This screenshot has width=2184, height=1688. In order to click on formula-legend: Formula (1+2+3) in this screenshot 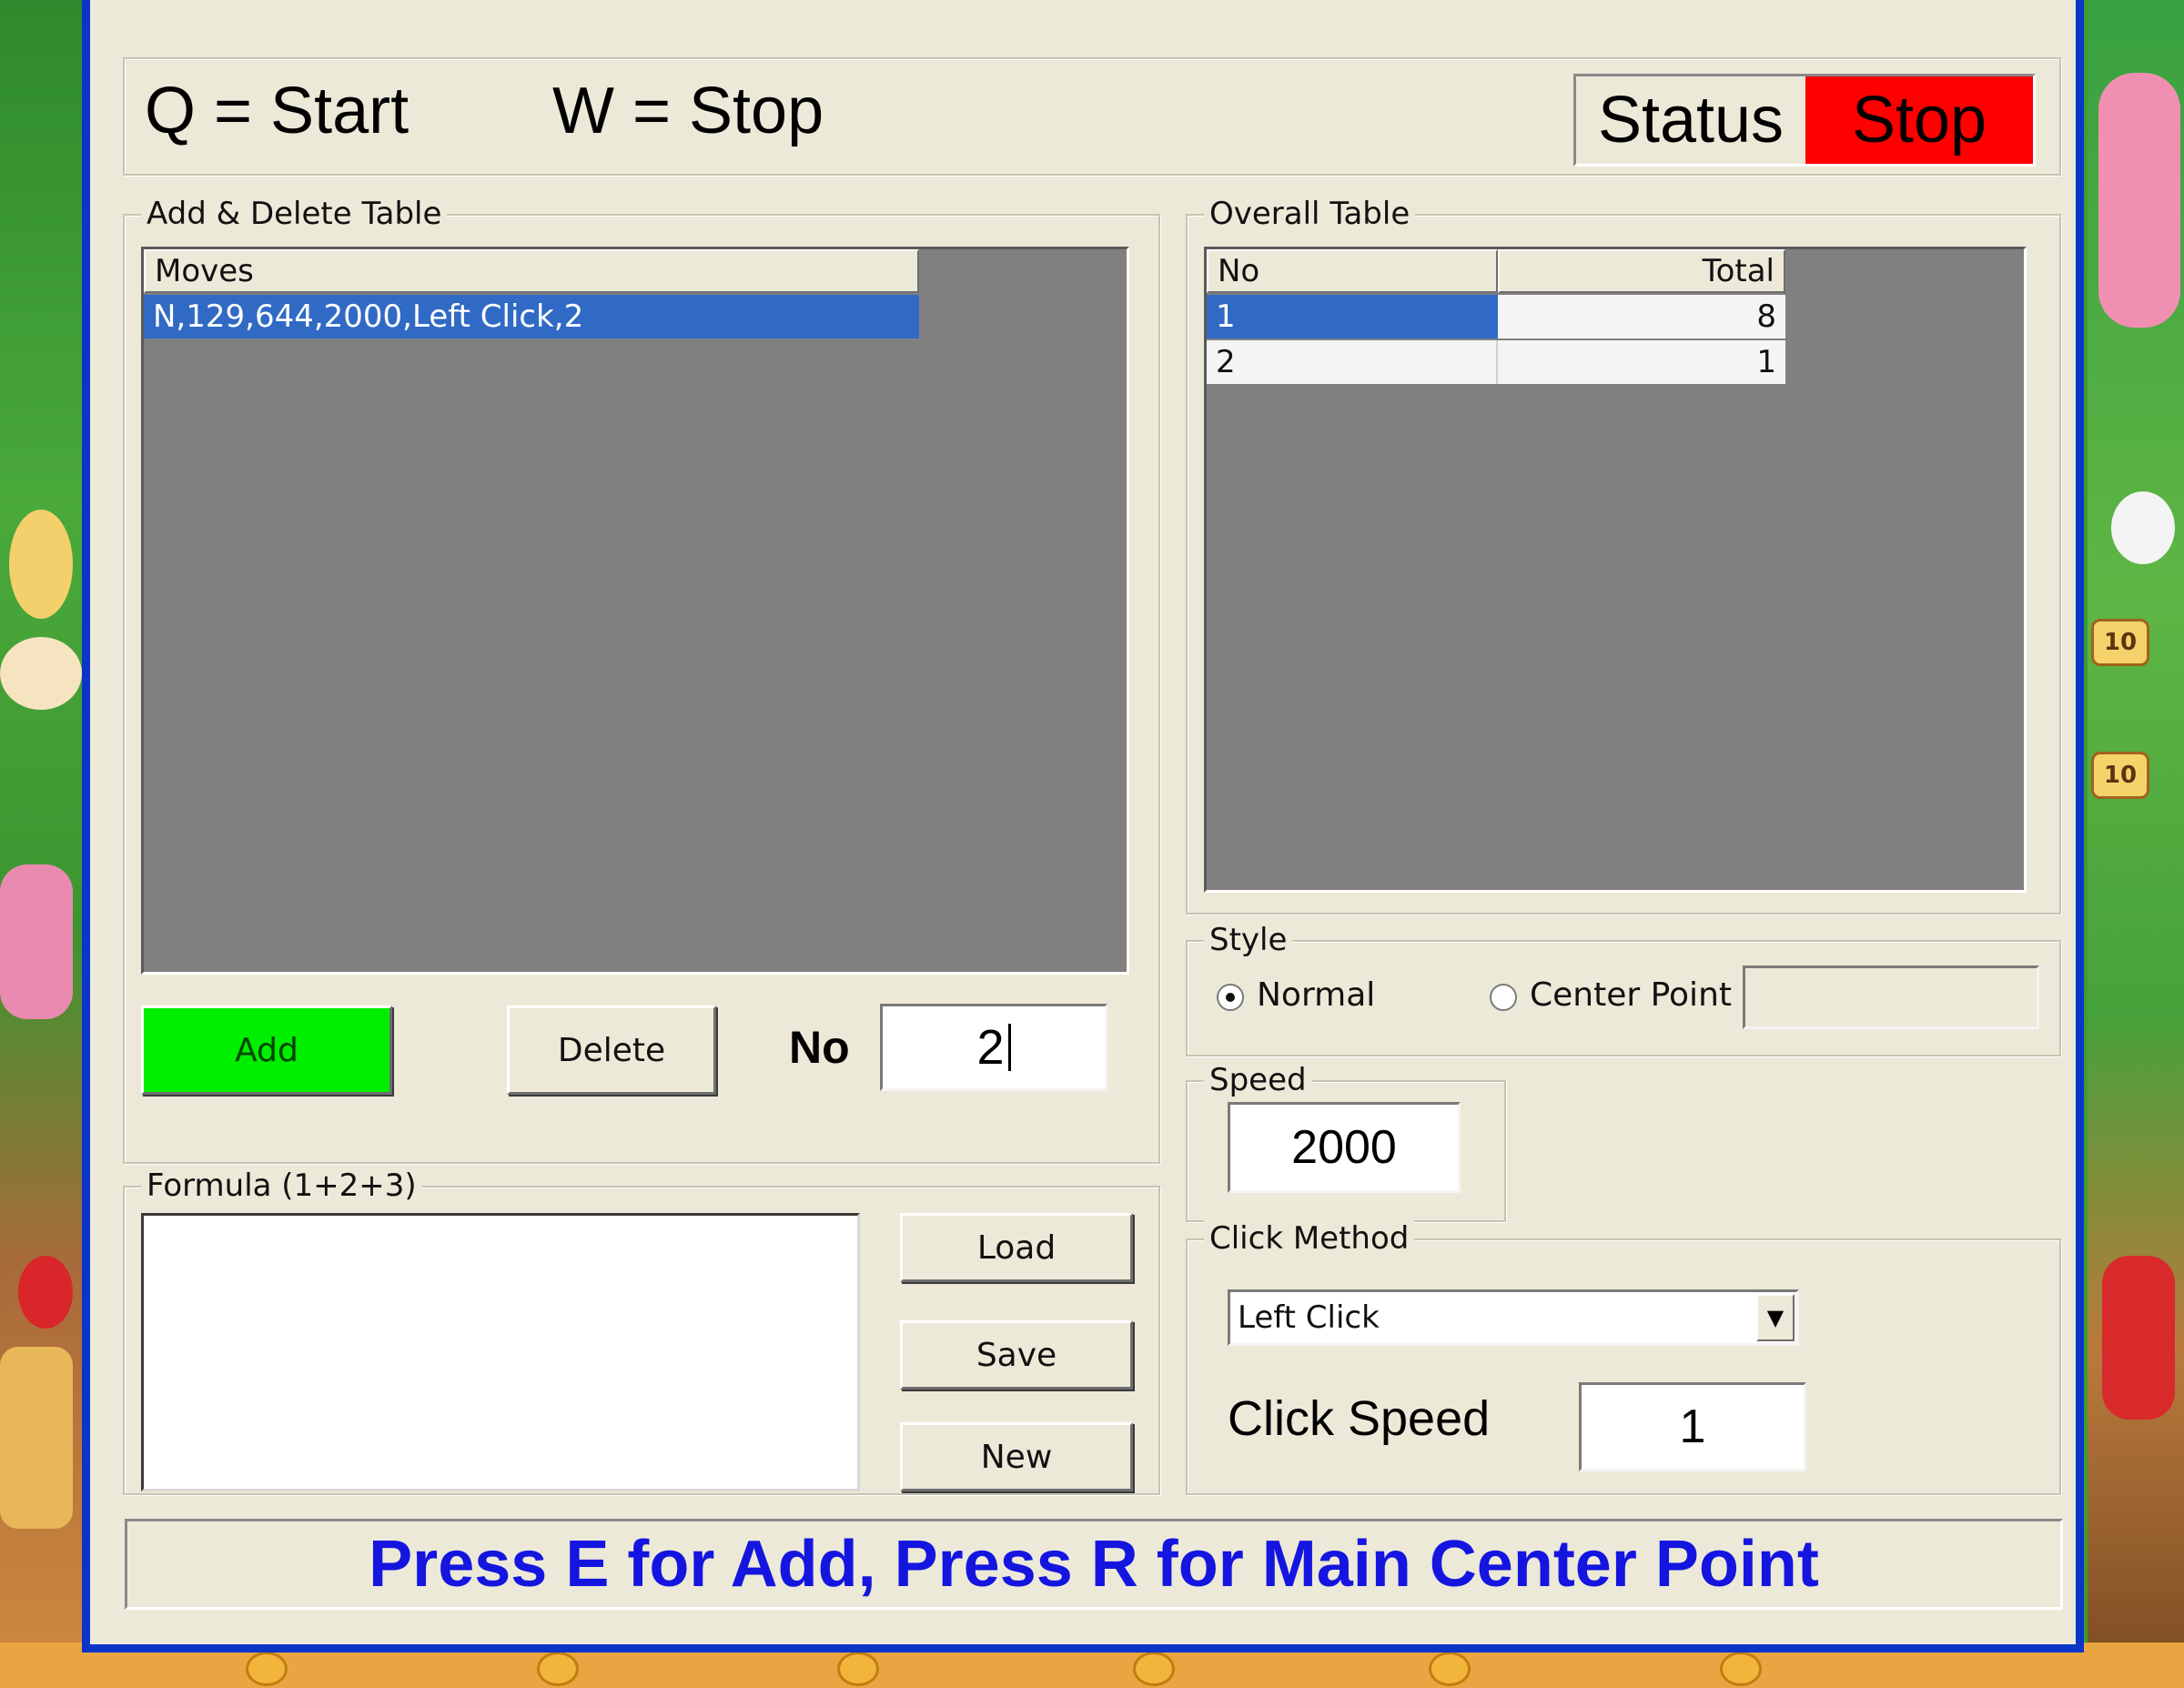, I will do `click(282, 1186)`.